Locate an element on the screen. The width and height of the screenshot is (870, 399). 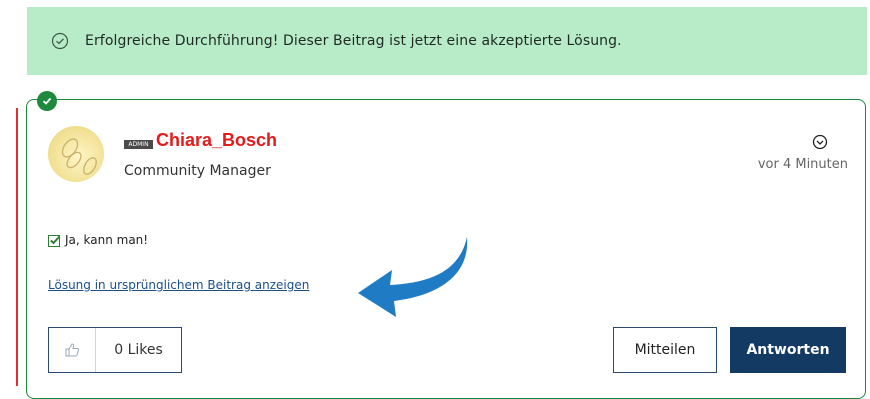
author-role: Community Manager is located at coordinates (197, 171).